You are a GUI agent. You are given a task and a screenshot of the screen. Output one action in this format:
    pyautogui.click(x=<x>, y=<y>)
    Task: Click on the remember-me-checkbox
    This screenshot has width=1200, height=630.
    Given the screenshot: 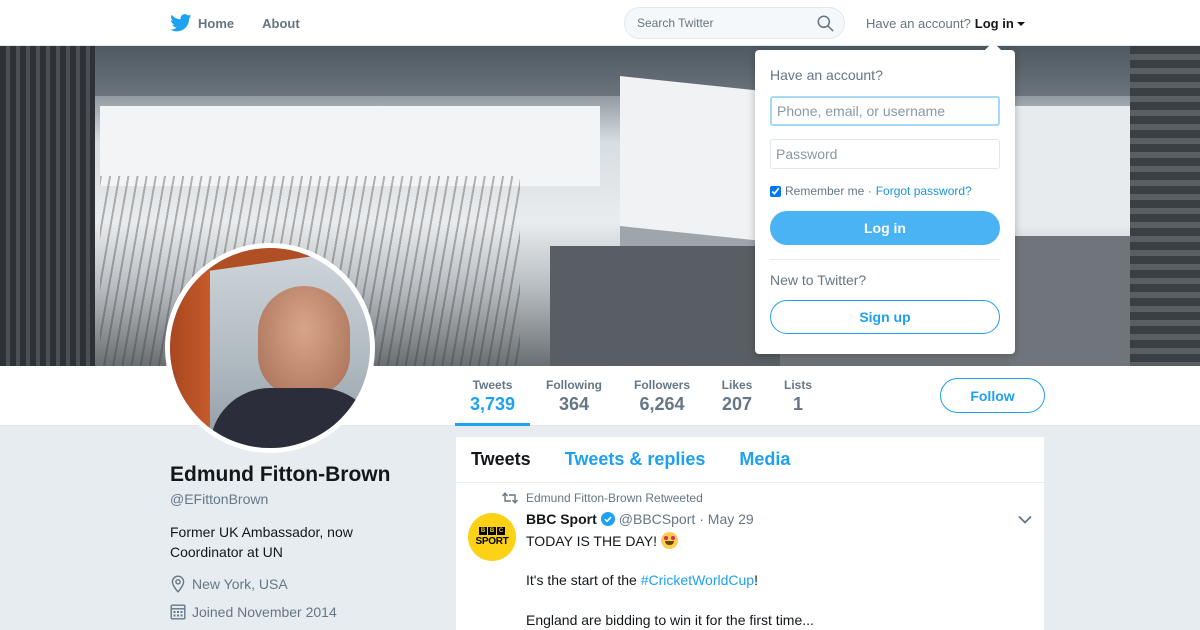 What is the action you would take?
    pyautogui.click(x=775, y=191)
    